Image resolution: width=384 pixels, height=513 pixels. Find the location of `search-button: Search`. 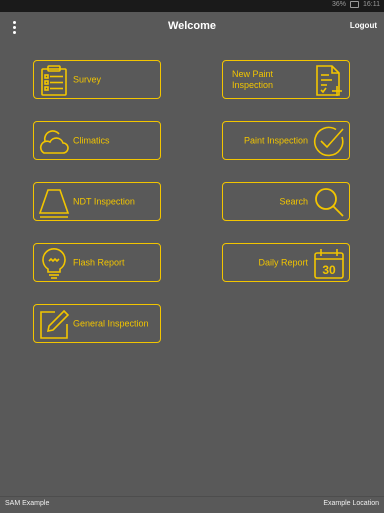

search-button: Search is located at coordinates (286, 201).